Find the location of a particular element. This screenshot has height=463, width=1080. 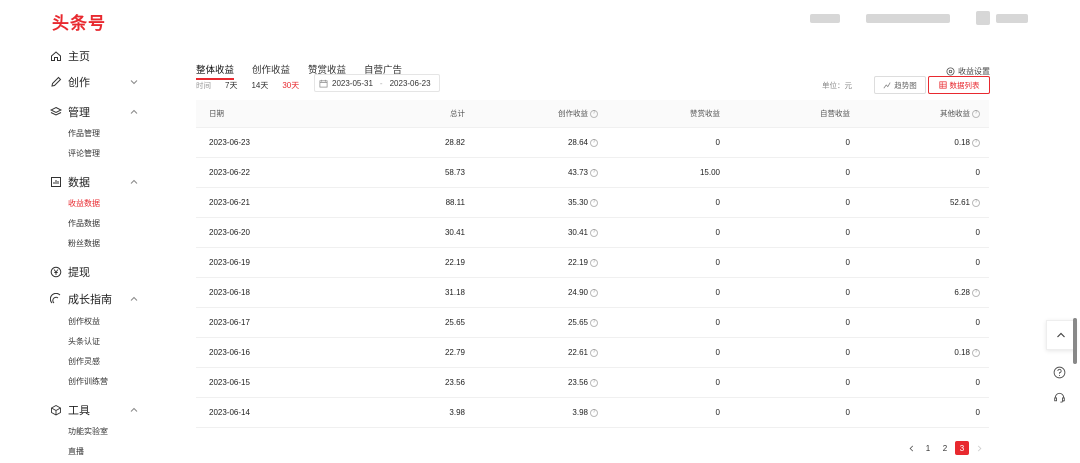

page-1: 1 is located at coordinates (928, 448).